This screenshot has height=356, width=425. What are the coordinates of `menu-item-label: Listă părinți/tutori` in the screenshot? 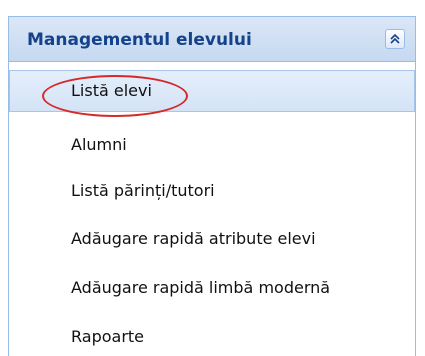 It's located at (143, 190).